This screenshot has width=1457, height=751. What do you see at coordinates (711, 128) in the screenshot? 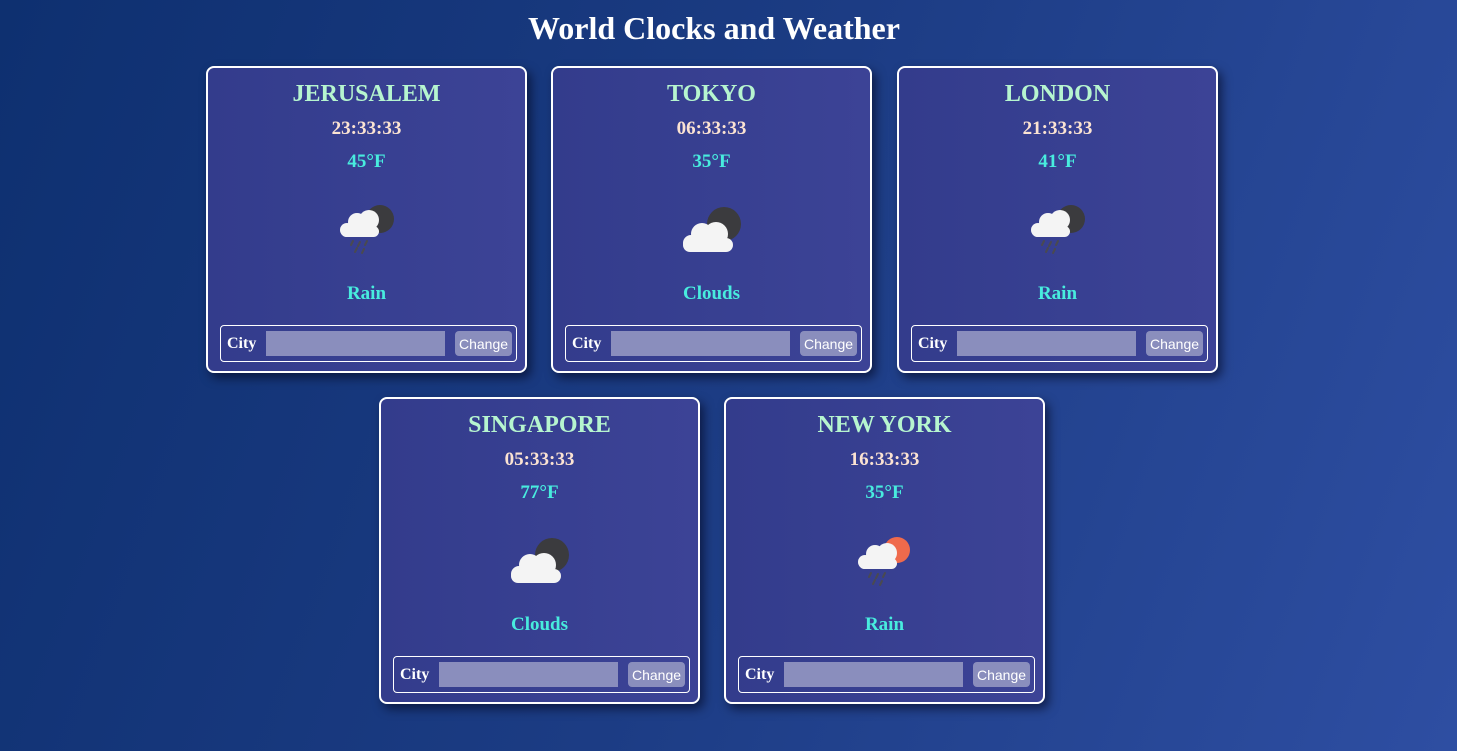
I see `city-time: 06:33:33` at bounding box center [711, 128].